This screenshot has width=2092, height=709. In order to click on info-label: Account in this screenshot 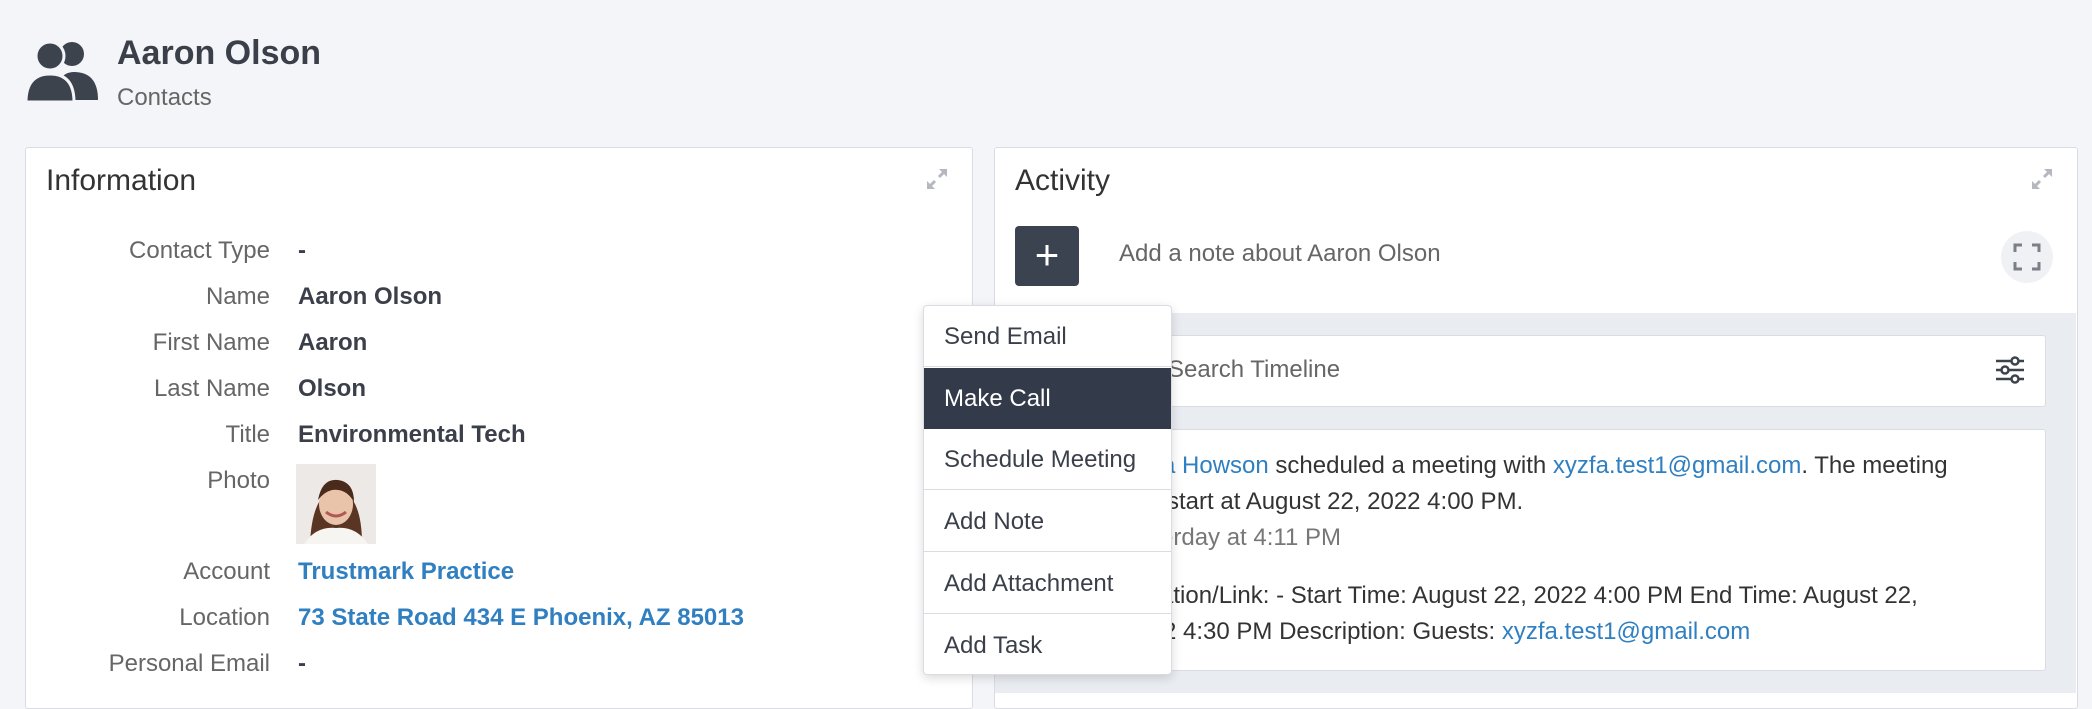, I will do `click(226, 571)`.